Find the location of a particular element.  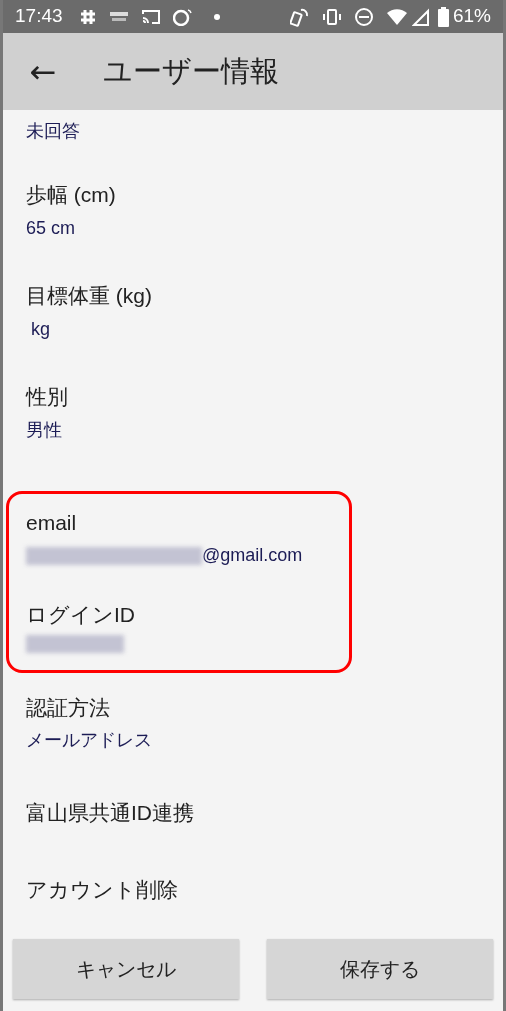

battery-icon is located at coordinates (443, 16).